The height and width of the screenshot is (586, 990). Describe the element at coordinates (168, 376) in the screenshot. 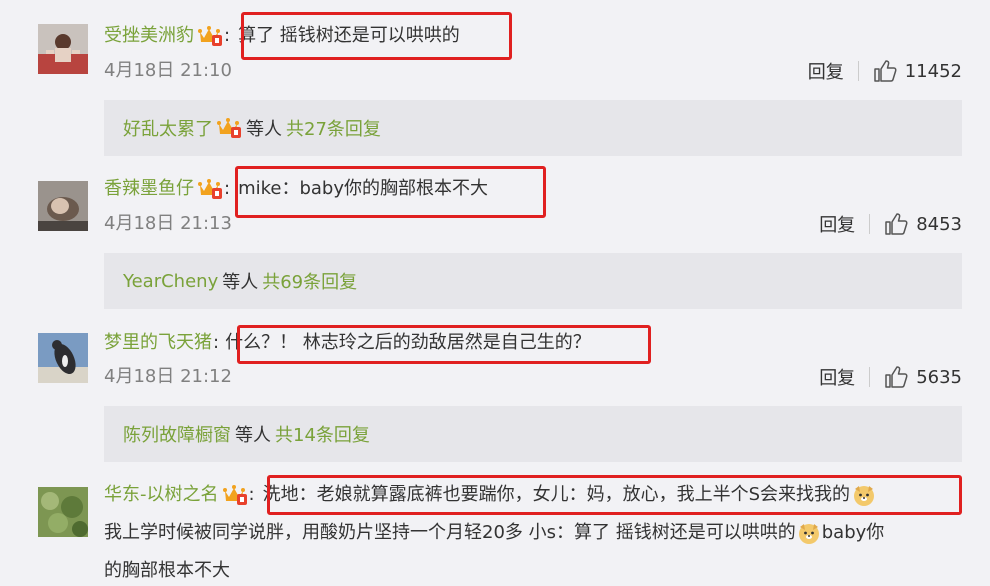

I see `comment-time: 4月18日 21:12` at that location.